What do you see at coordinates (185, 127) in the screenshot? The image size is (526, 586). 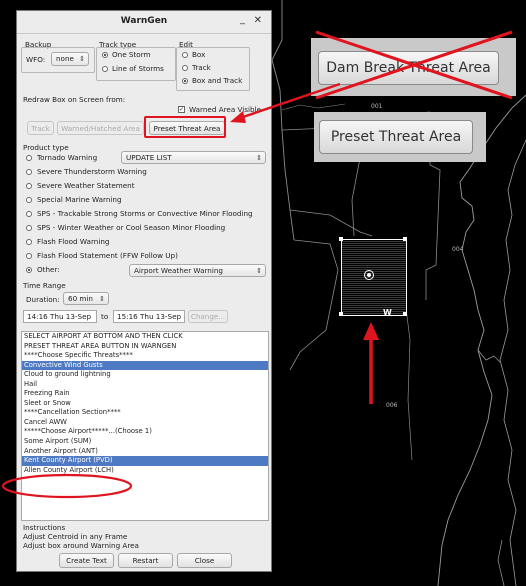 I see `preset-button-highlight` at bounding box center [185, 127].